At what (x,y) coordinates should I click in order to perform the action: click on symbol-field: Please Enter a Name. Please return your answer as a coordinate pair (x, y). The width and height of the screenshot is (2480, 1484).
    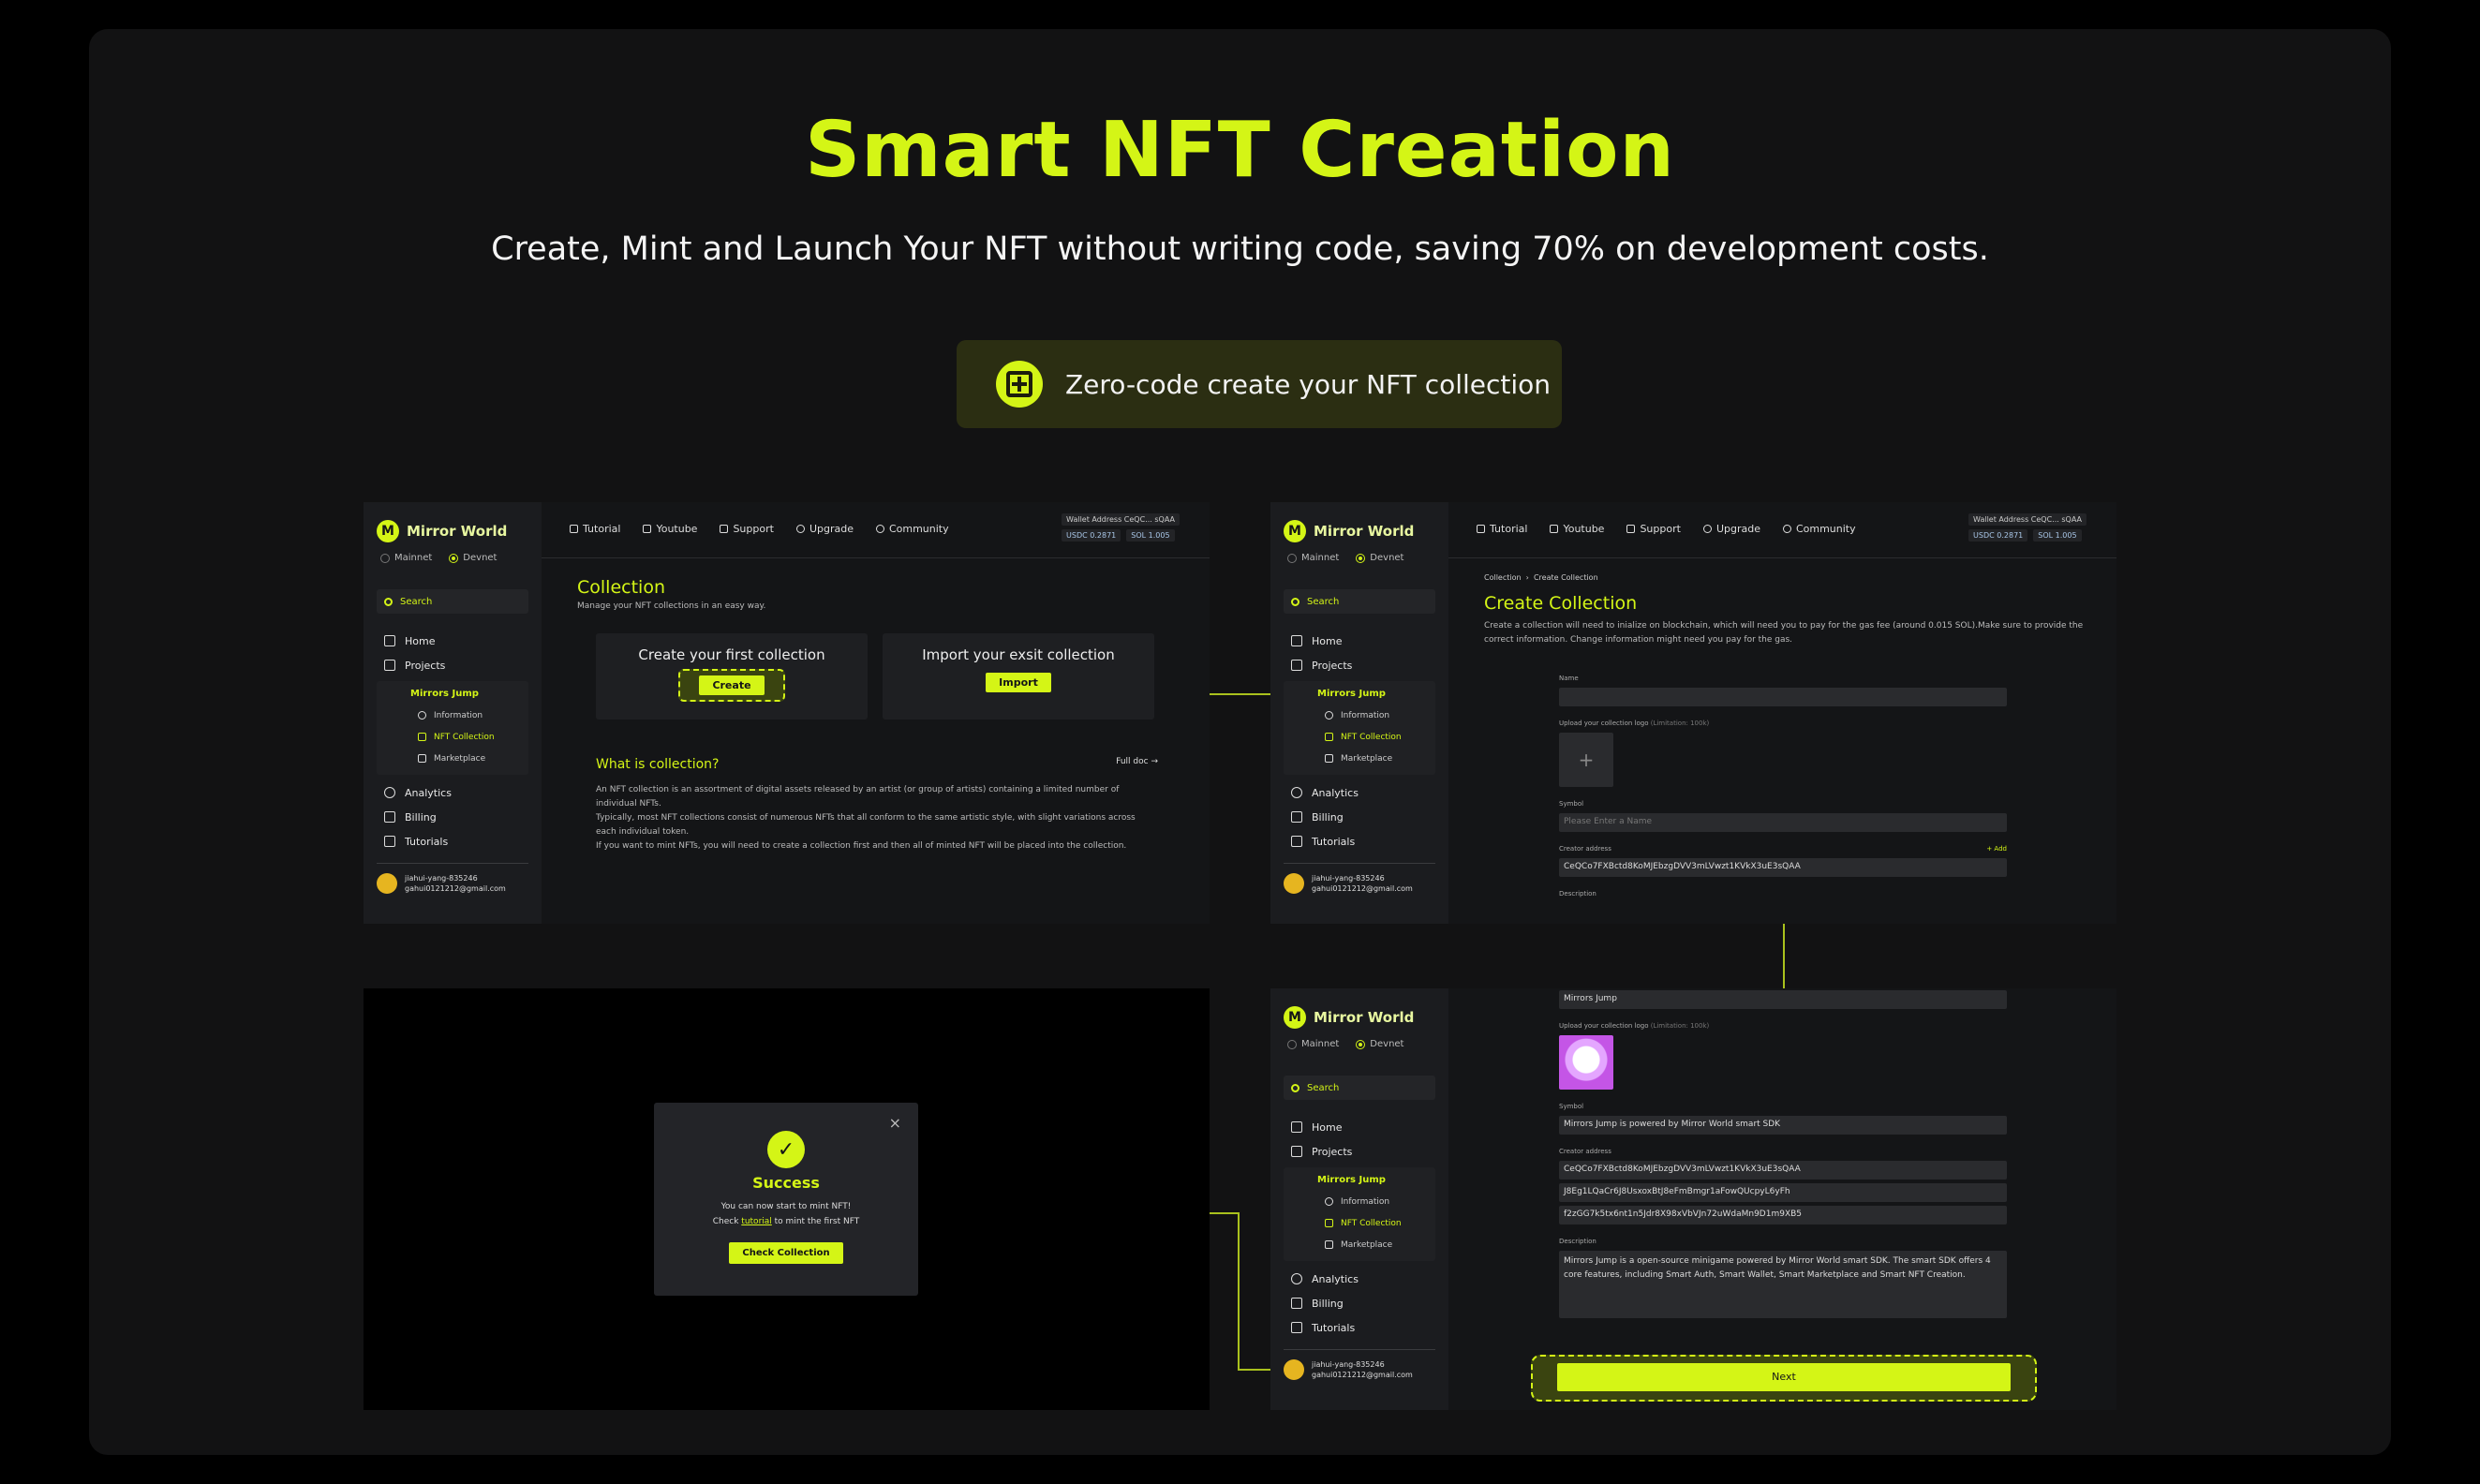
    Looking at the image, I should click on (1783, 822).